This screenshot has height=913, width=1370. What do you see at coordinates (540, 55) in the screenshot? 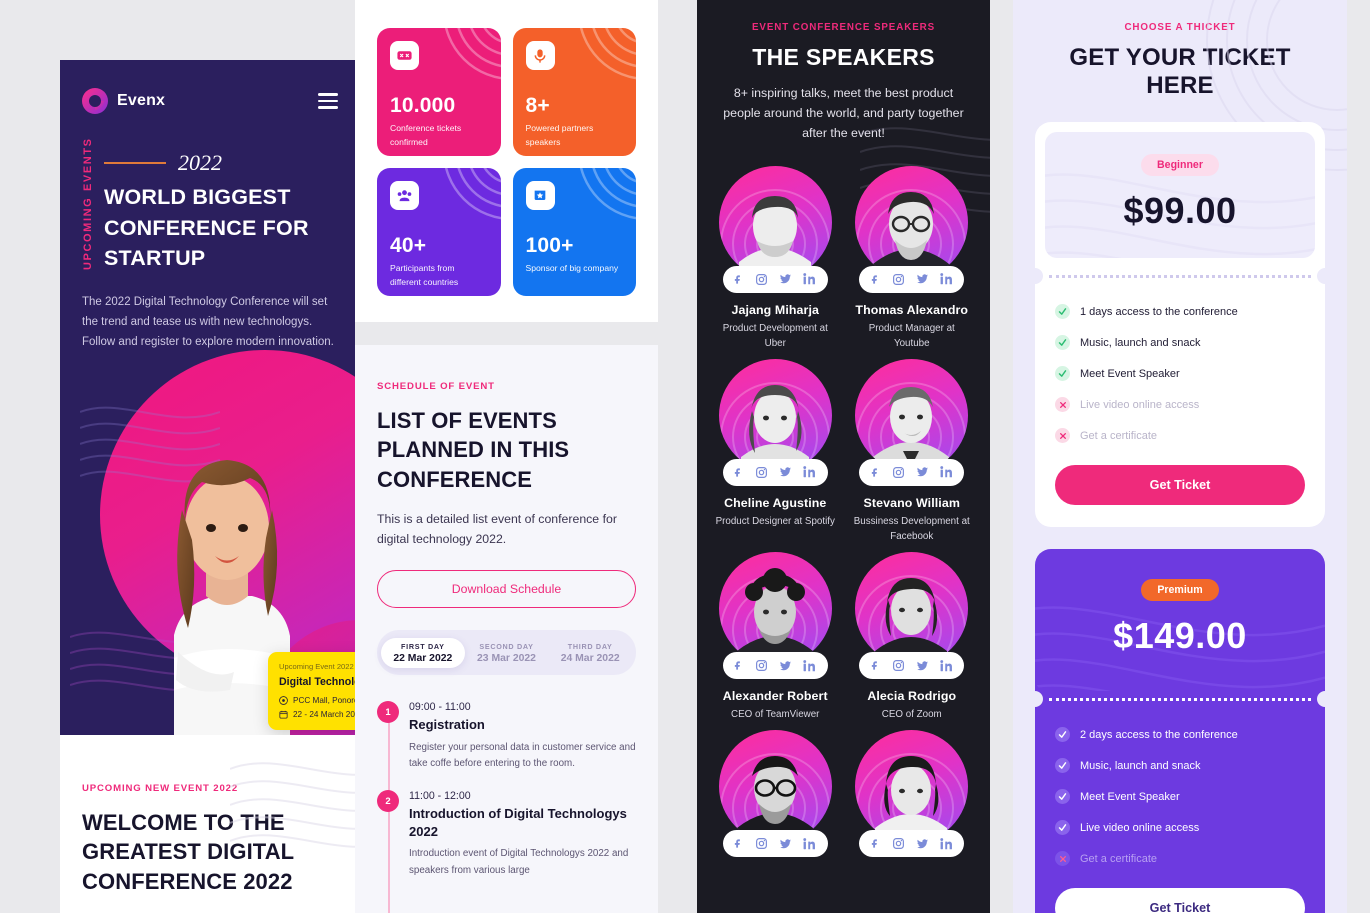
I see `microphone-icon` at bounding box center [540, 55].